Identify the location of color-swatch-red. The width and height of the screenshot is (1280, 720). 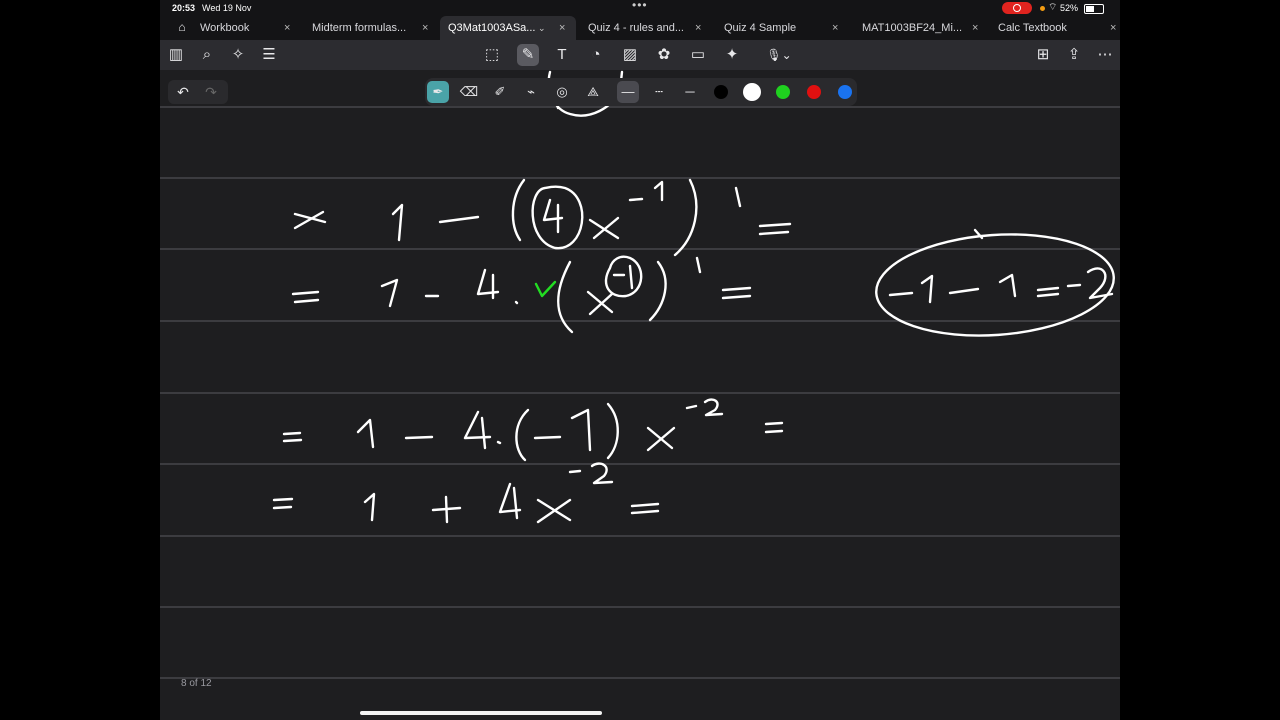
(814, 92).